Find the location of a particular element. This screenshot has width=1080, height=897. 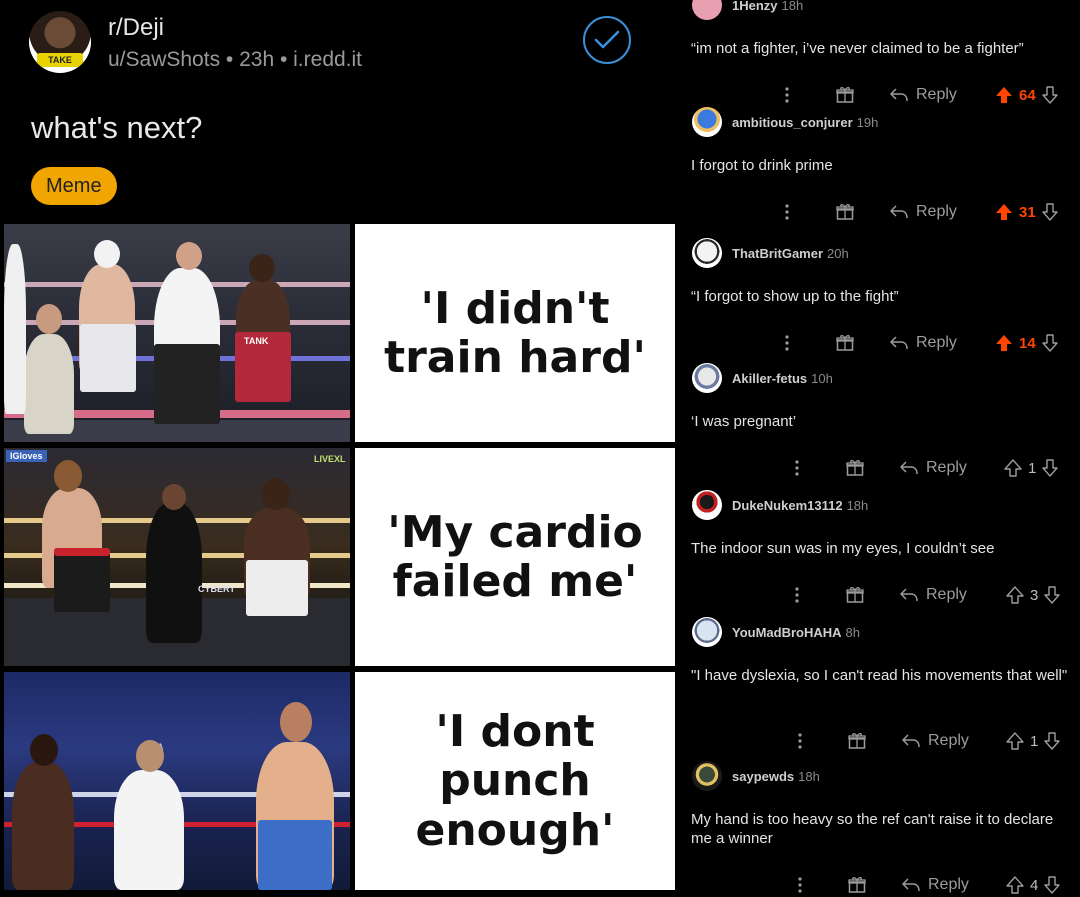

comment-username: ambitious_conjurer 19h is located at coordinates (805, 122).